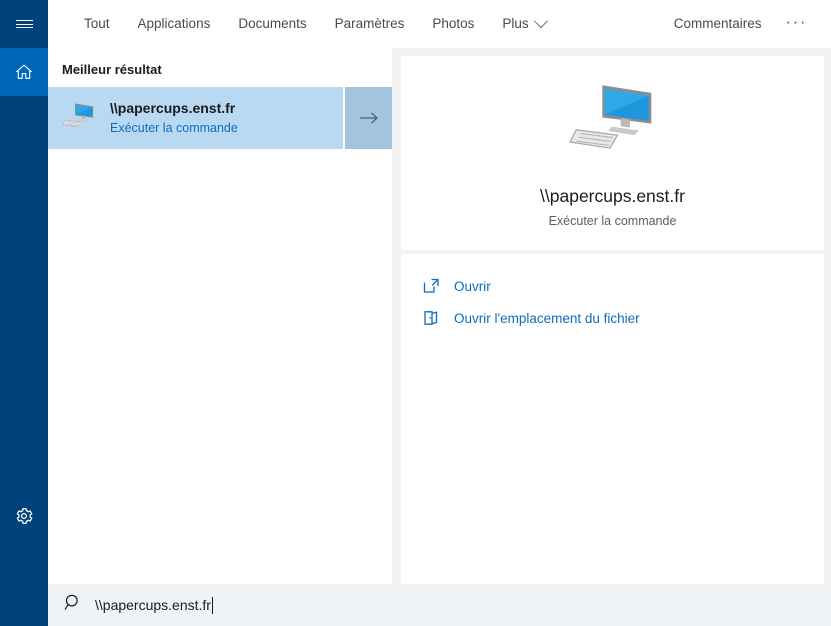  What do you see at coordinates (439, 605) in the screenshot?
I see `search-input: \\papercups.enst.fr` at bounding box center [439, 605].